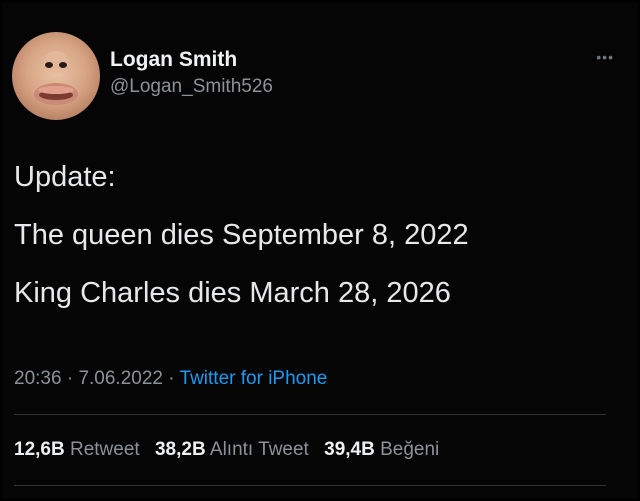 The image size is (640, 501). Describe the element at coordinates (410, 449) in the screenshot. I see `like-label: Beğeni` at that location.